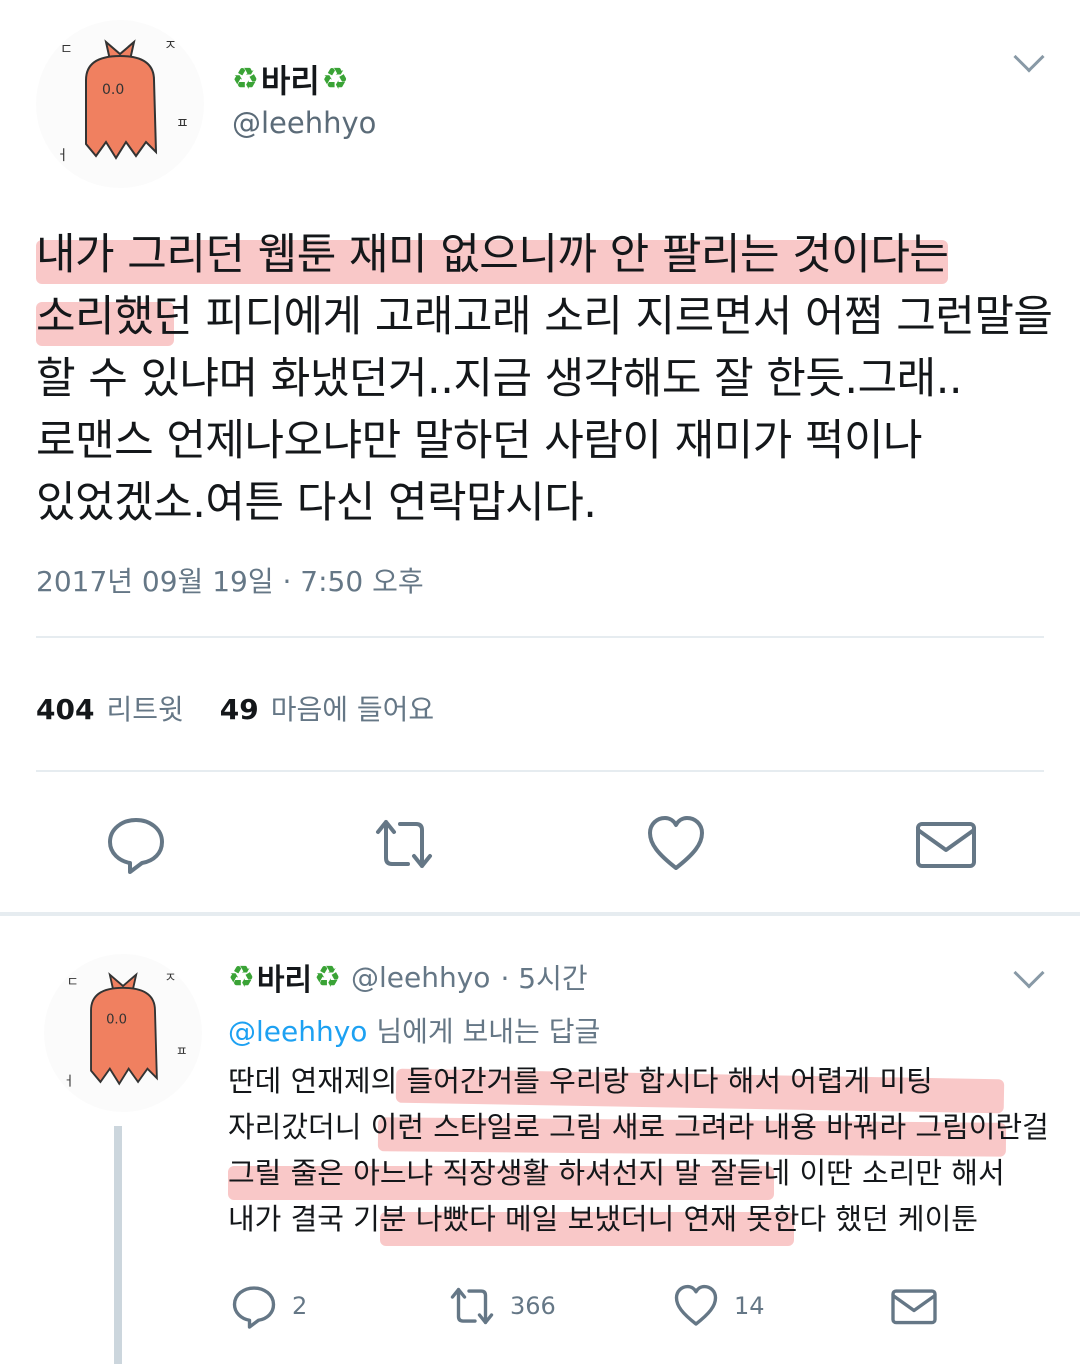  What do you see at coordinates (300, 1306) in the screenshot?
I see `reply-count: 2` at bounding box center [300, 1306].